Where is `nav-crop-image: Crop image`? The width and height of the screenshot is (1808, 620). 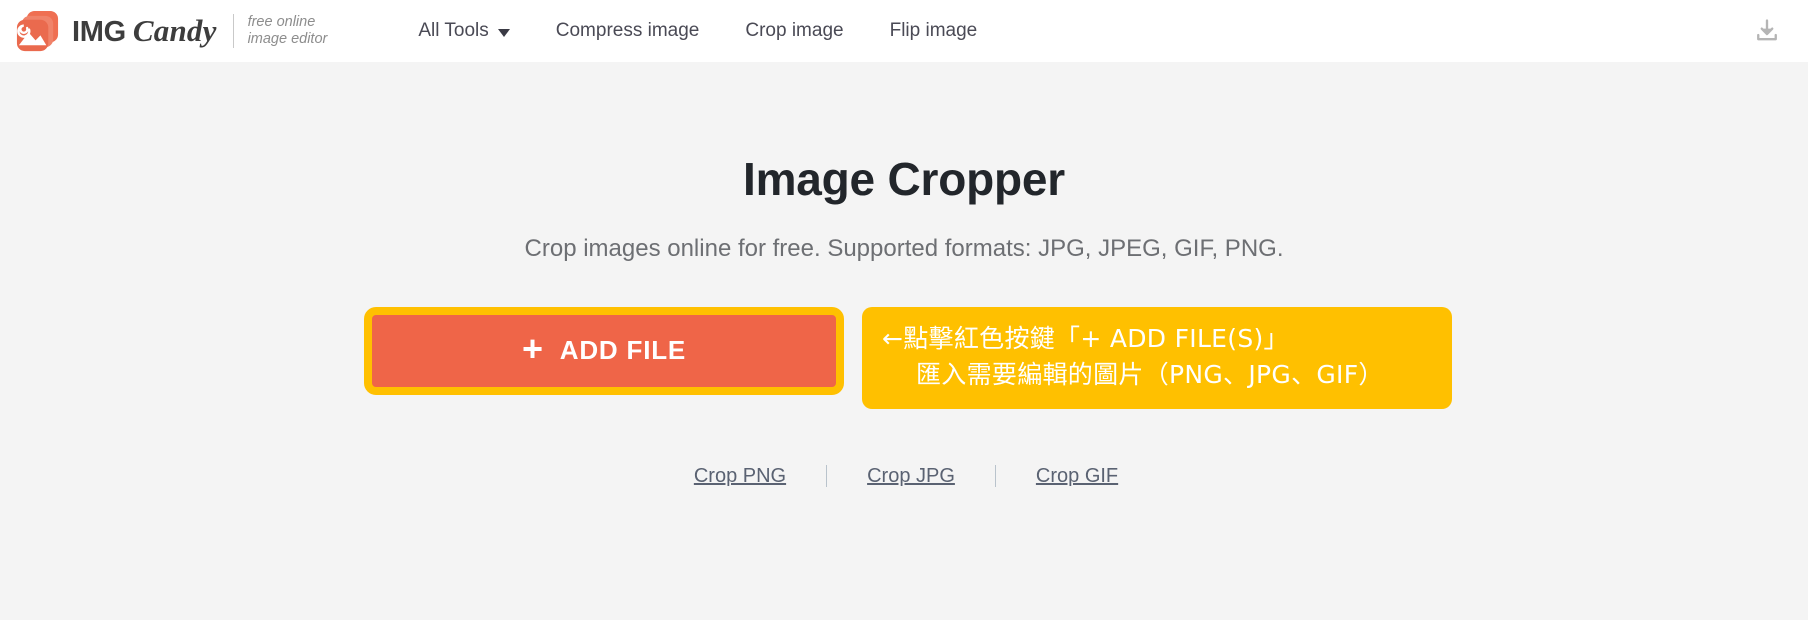
nav-crop-image: Crop image is located at coordinates (794, 31).